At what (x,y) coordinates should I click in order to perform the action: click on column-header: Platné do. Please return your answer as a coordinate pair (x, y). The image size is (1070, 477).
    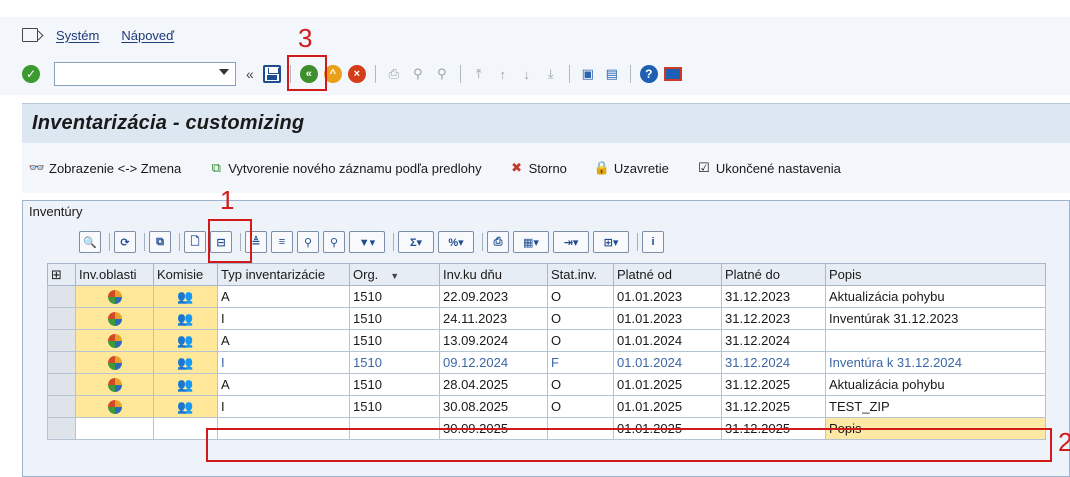
    Looking at the image, I should click on (773, 274).